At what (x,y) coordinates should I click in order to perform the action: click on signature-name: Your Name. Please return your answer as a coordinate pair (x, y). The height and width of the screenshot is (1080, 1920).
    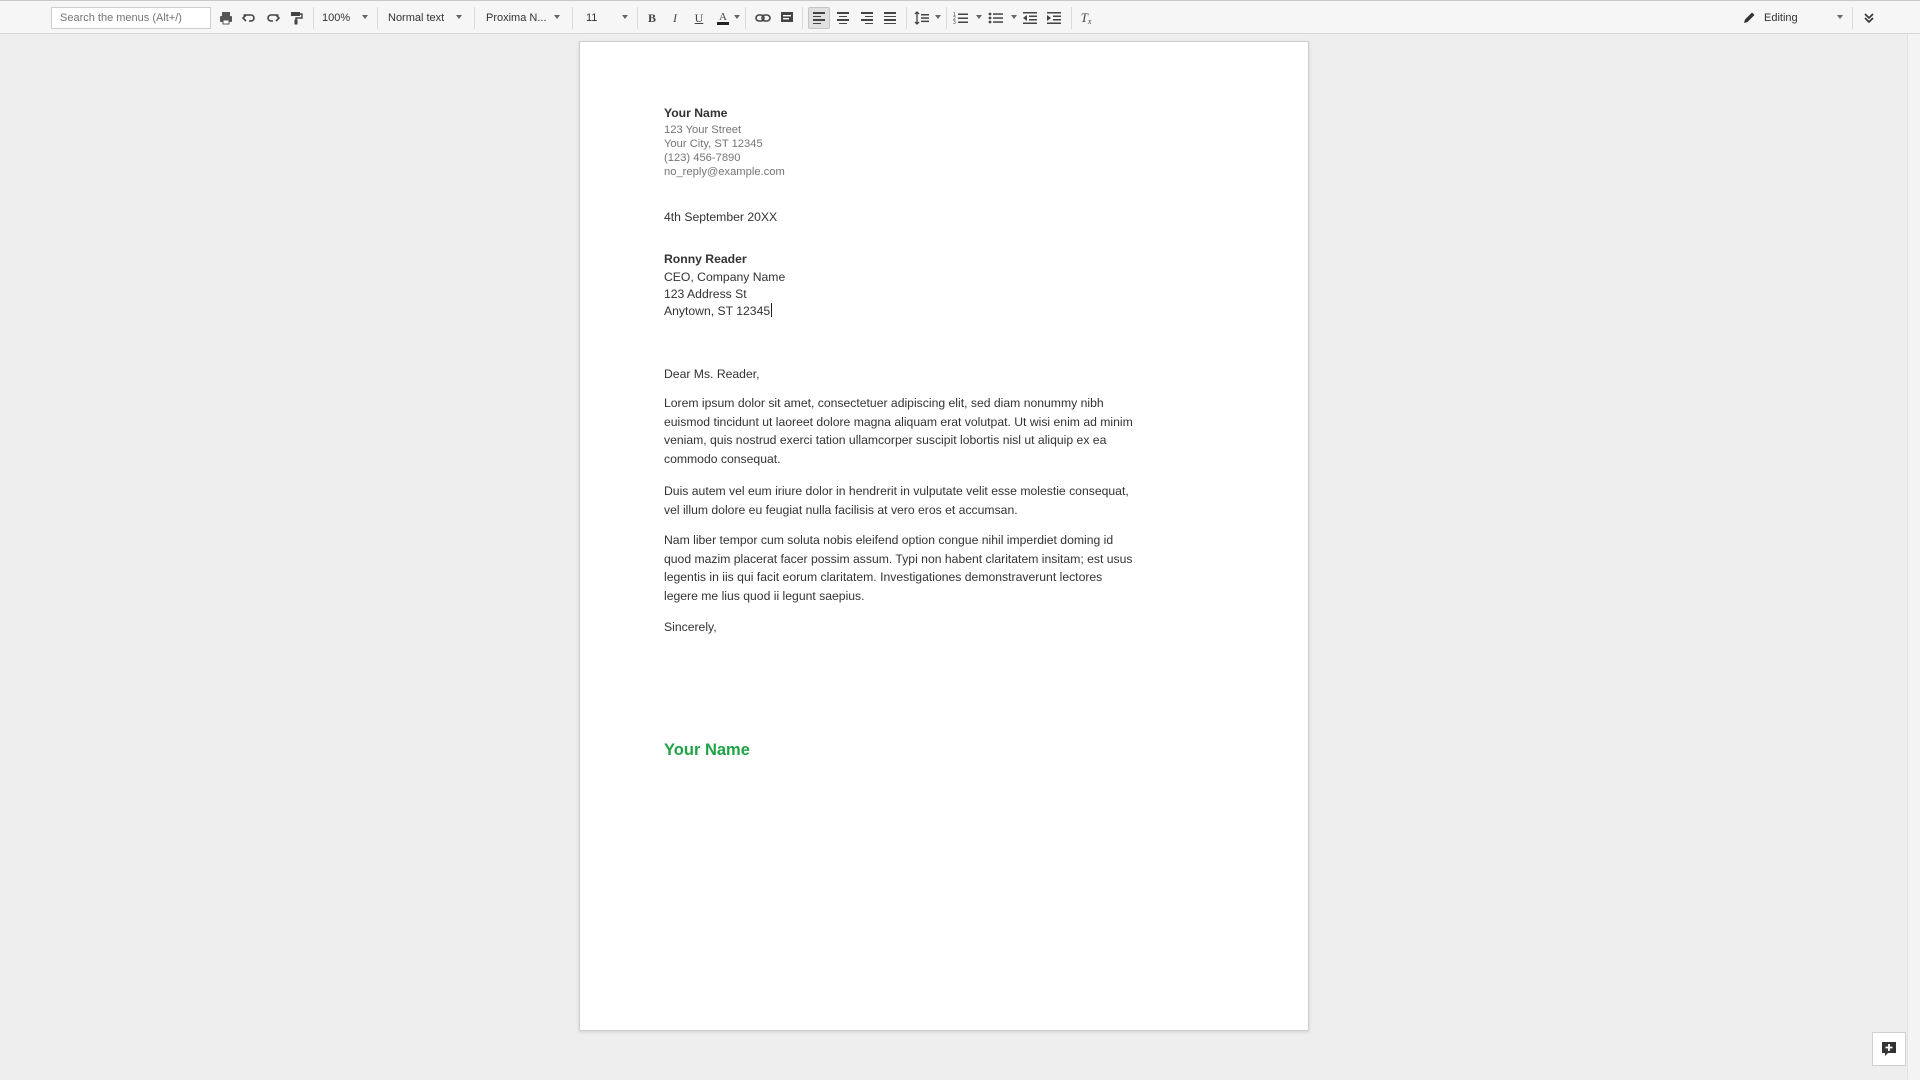
    Looking at the image, I should click on (707, 750).